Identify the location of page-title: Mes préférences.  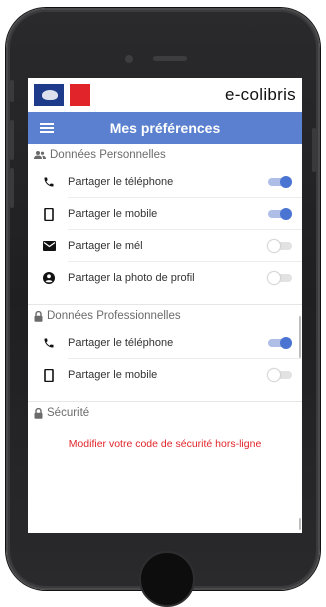
(165, 128).